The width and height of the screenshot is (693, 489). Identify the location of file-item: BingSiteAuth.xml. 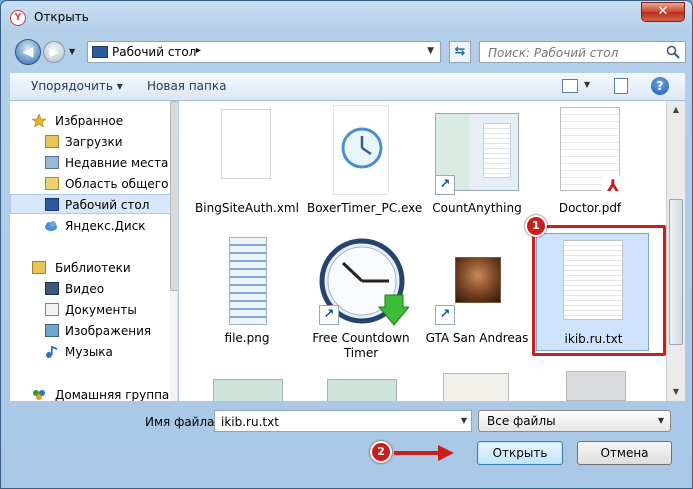
(247, 162).